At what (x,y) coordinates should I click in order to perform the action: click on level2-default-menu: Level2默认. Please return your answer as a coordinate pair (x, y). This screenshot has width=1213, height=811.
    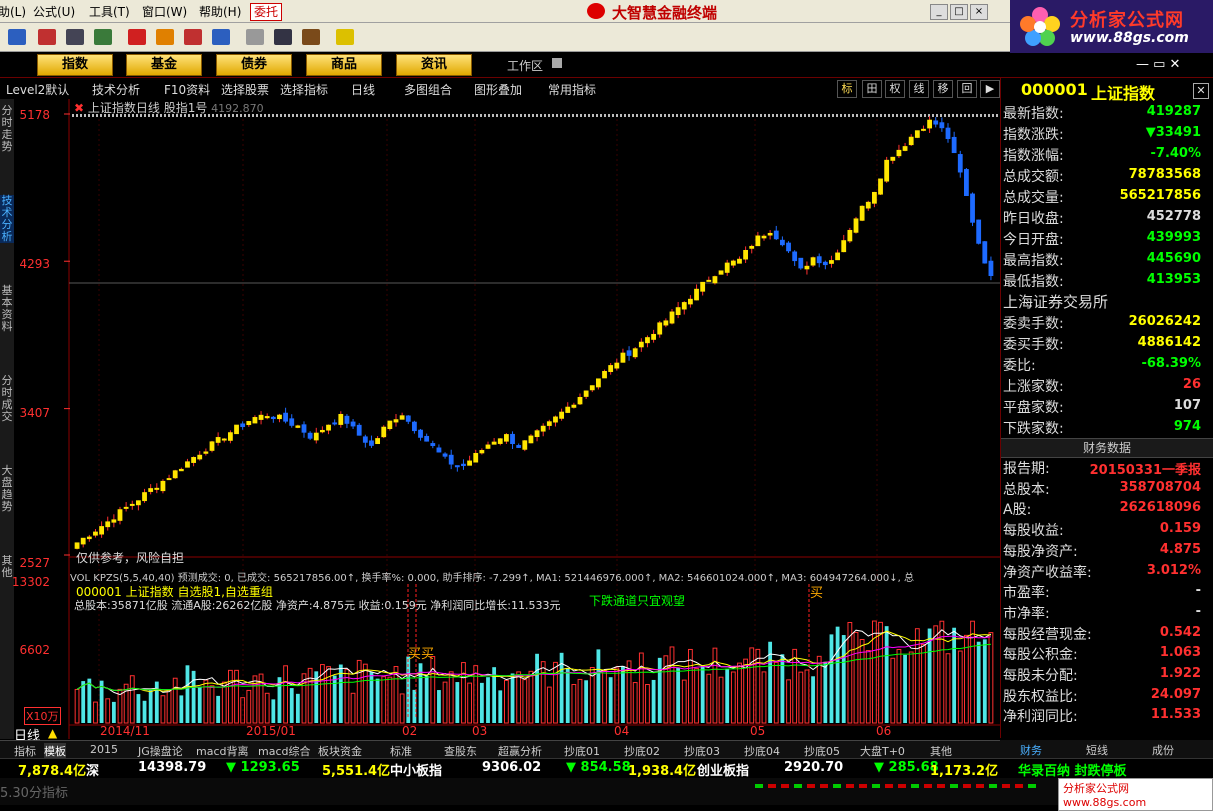
    Looking at the image, I should click on (37, 89).